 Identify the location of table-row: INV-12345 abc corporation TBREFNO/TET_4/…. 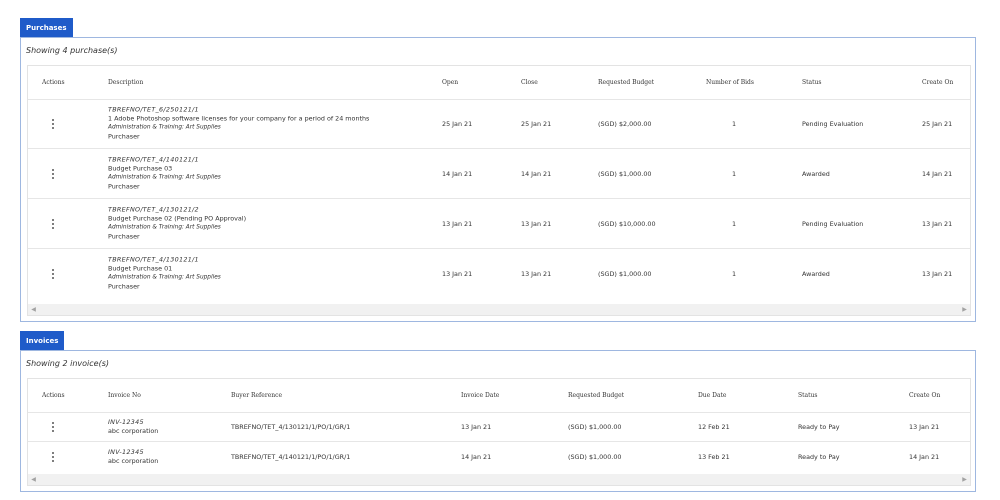
(499, 427).